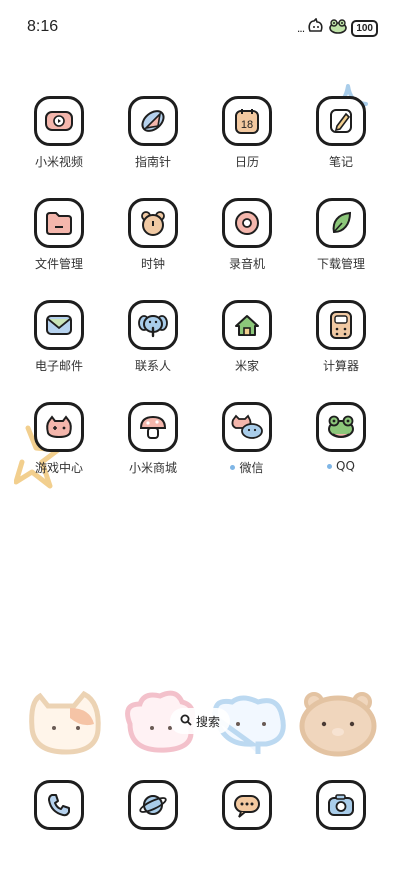 The height and width of the screenshot is (889, 400). Describe the element at coordinates (43, 26) in the screenshot. I see `status-time: 8:16` at that location.